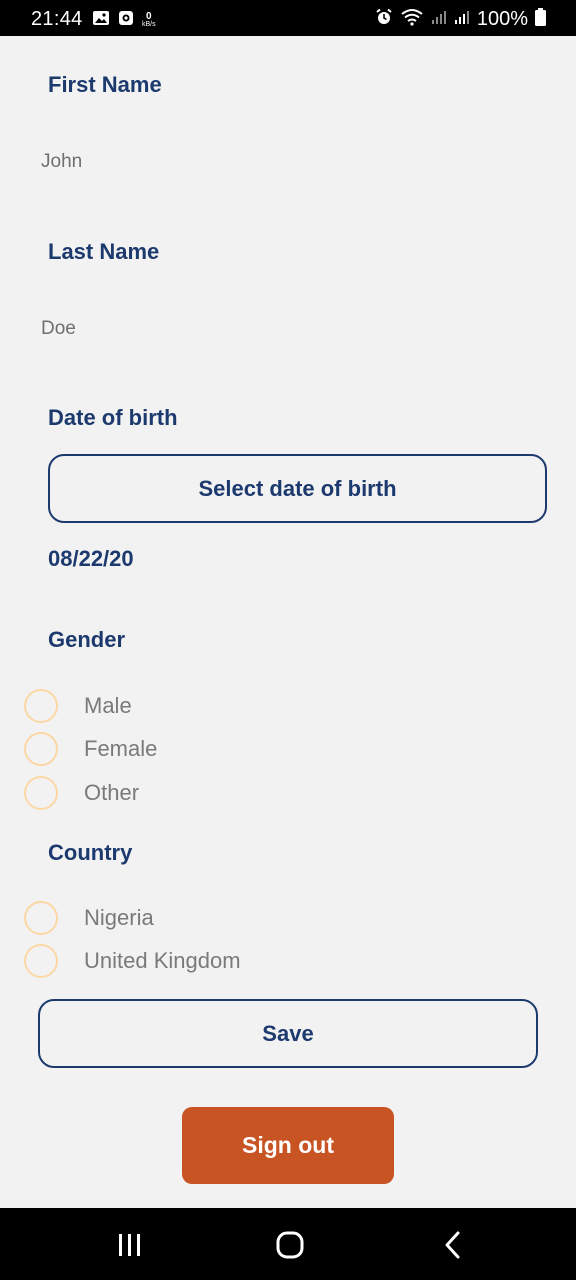 Image resolution: width=576 pixels, height=1280 pixels. Describe the element at coordinates (112, 792) in the screenshot. I see `radio-label: Other` at that location.